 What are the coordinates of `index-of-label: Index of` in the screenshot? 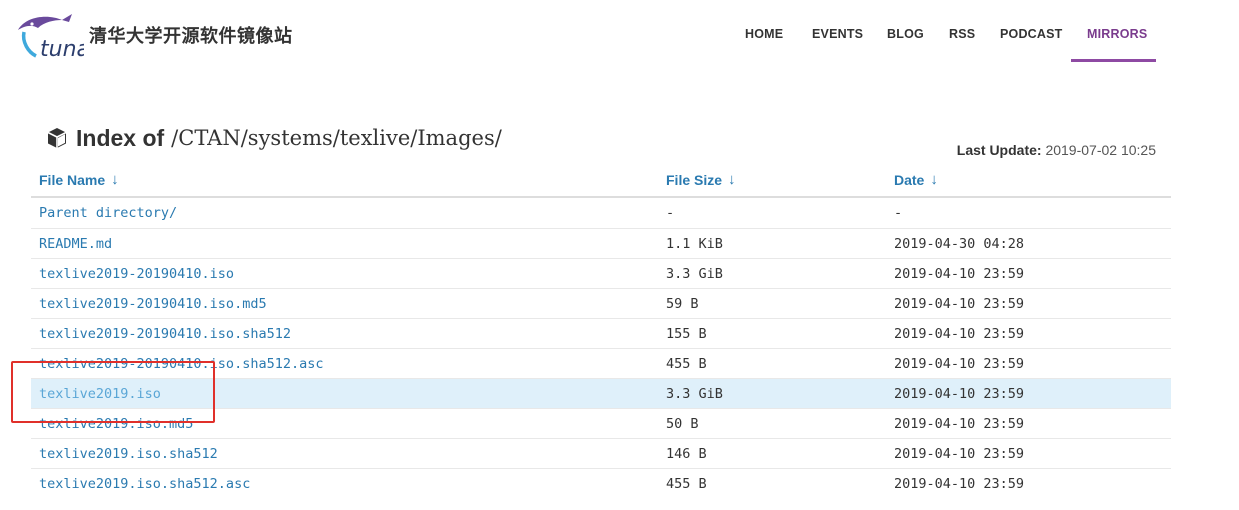 It's located at (120, 137).